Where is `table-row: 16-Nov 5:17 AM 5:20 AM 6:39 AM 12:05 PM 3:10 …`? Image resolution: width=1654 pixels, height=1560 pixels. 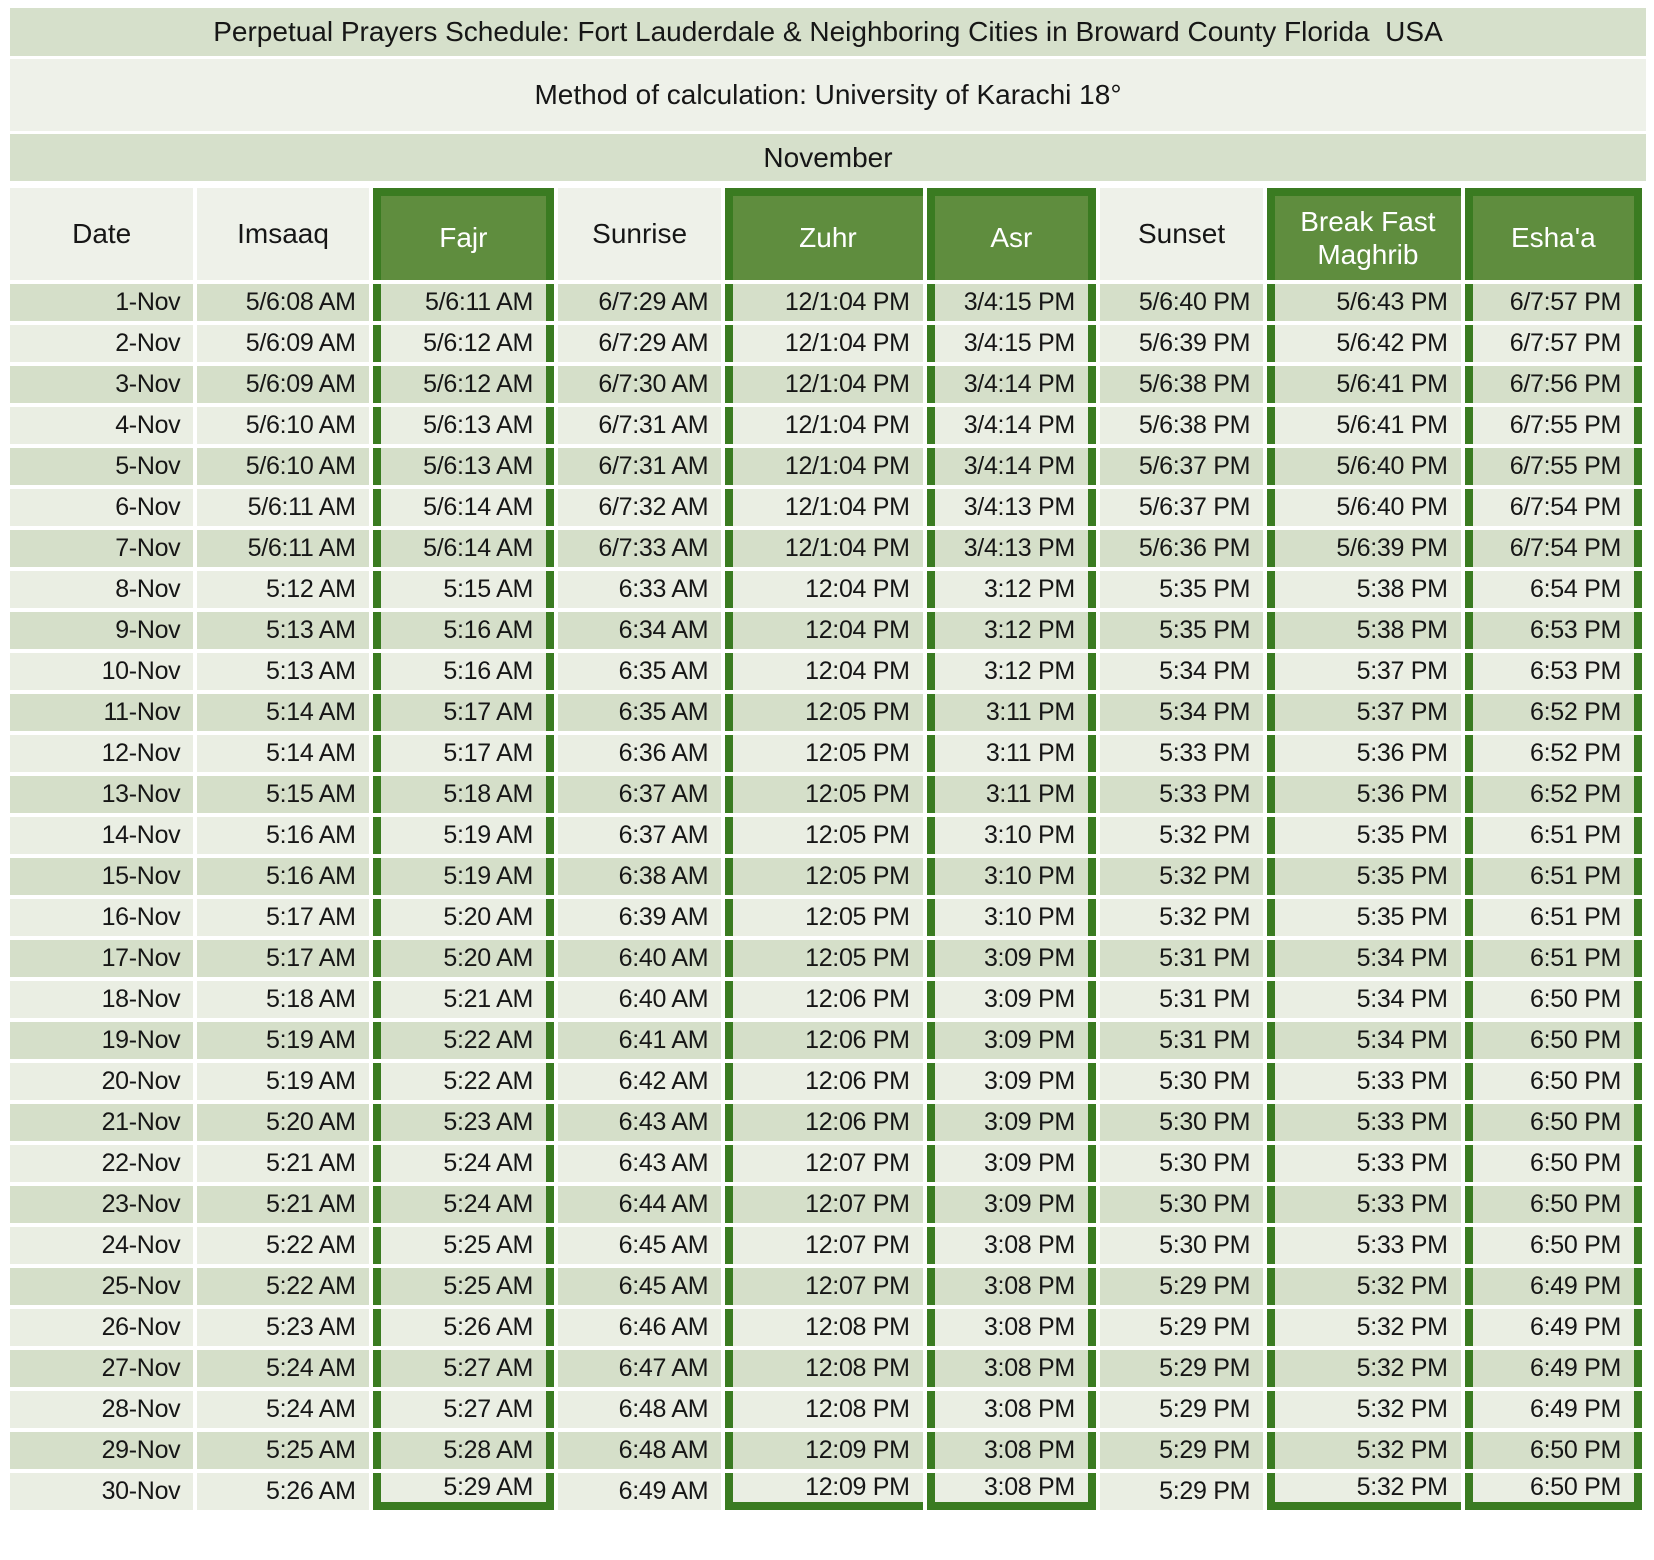 table-row: 16-Nov 5:17 AM 5:20 AM 6:39 AM 12:05 PM 3:10 … is located at coordinates (826, 917).